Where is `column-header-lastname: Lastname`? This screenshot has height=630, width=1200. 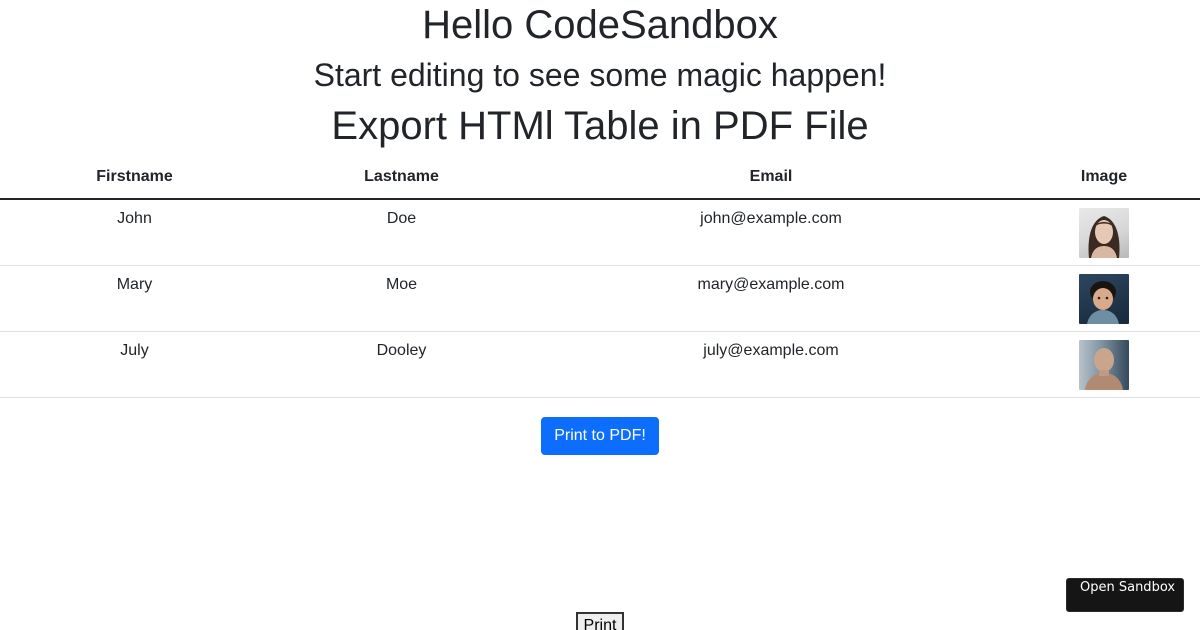 column-header-lastname: Lastname is located at coordinates (401, 178).